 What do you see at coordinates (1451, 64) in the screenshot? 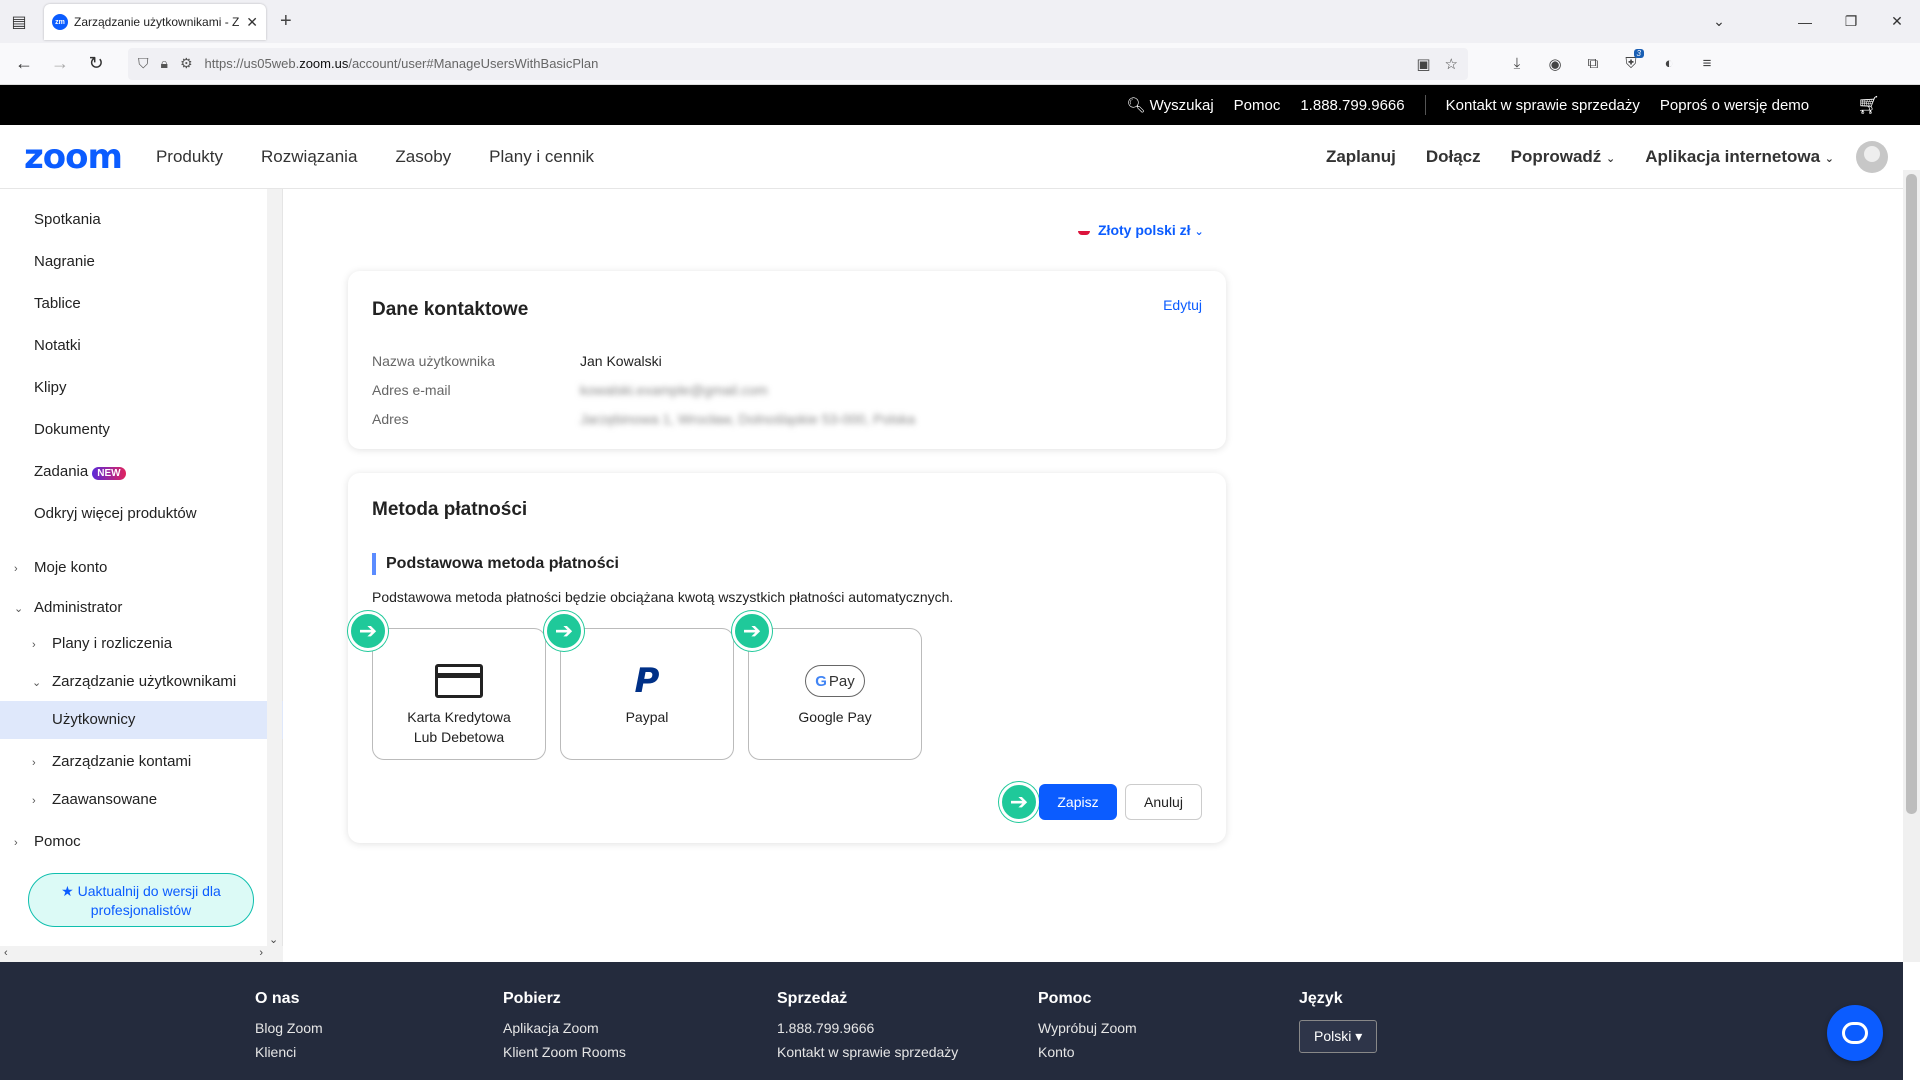
I see `bookmark-star-icon: ☆` at bounding box center [1451, 64].